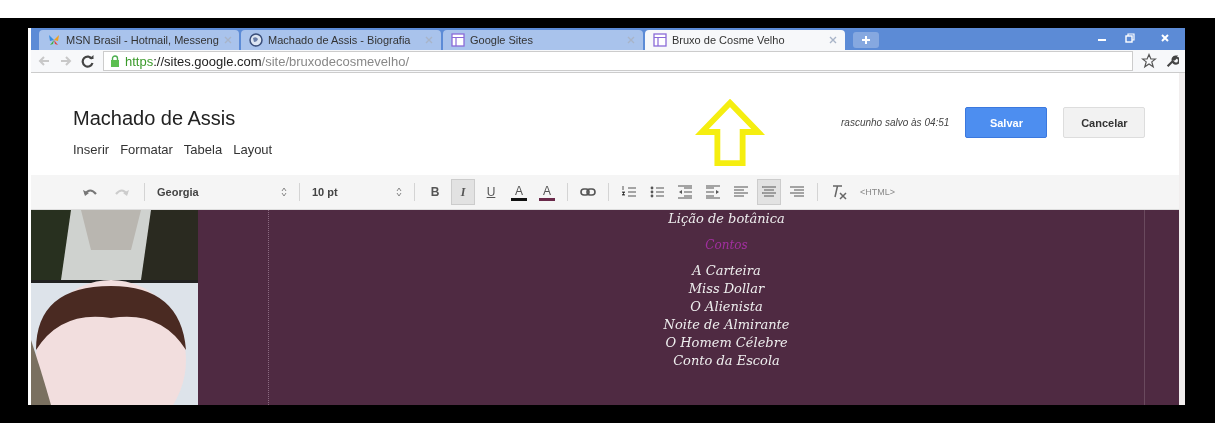 This screenshot has width=1215, height=423. Describe the element at coordinates (618, 61) in the screenshot. I see `address-bar: https://sites.google.com/site/bruxodecosmevelho/` at that location.